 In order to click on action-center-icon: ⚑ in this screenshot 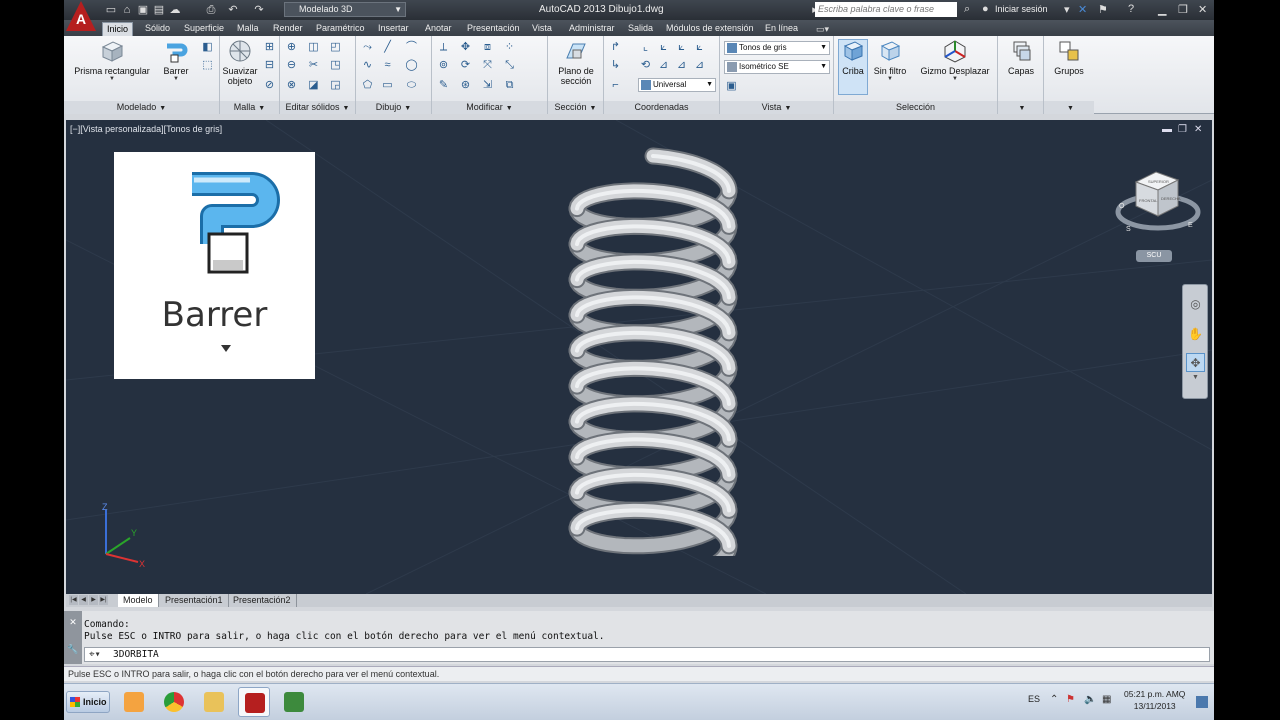, I will do `click(1070, 699)`.